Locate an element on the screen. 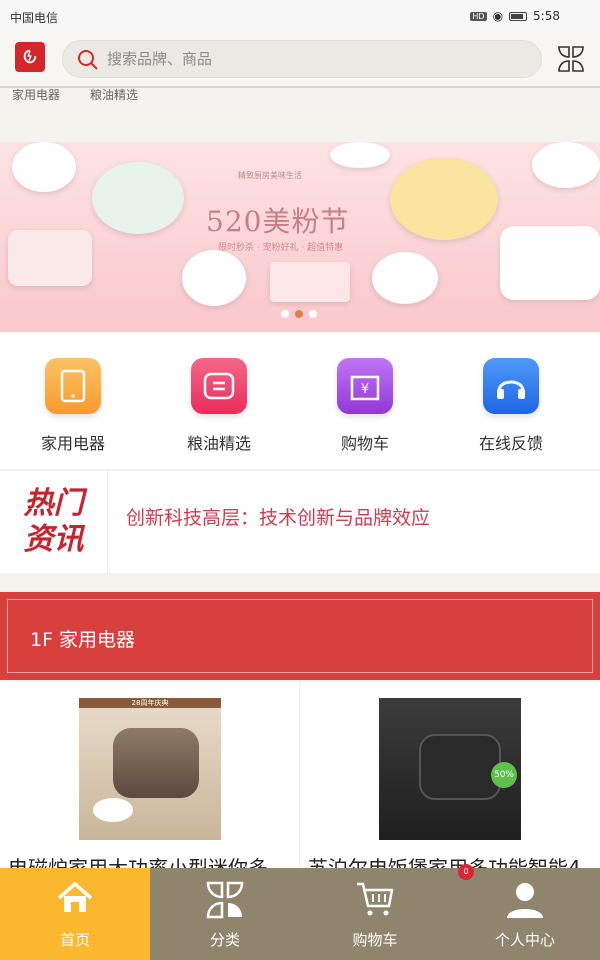 The height and width of the screenshot is (960, 600). hot-news-badge-line2: 资讯 is located at coordinates (53, 539).